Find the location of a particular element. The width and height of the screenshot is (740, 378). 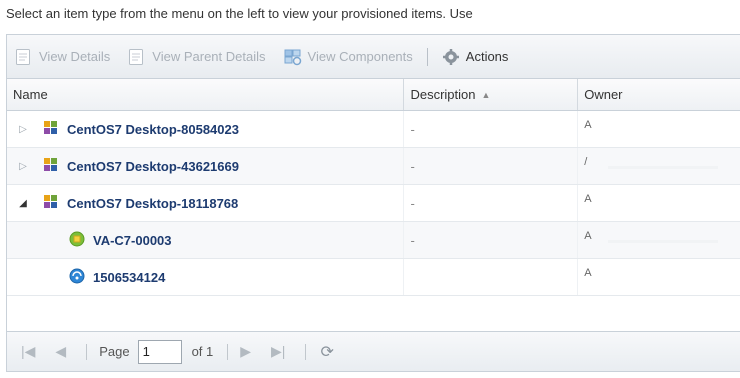

table-row: VA-C7-00003 - A is located at coordinates (373, 240).